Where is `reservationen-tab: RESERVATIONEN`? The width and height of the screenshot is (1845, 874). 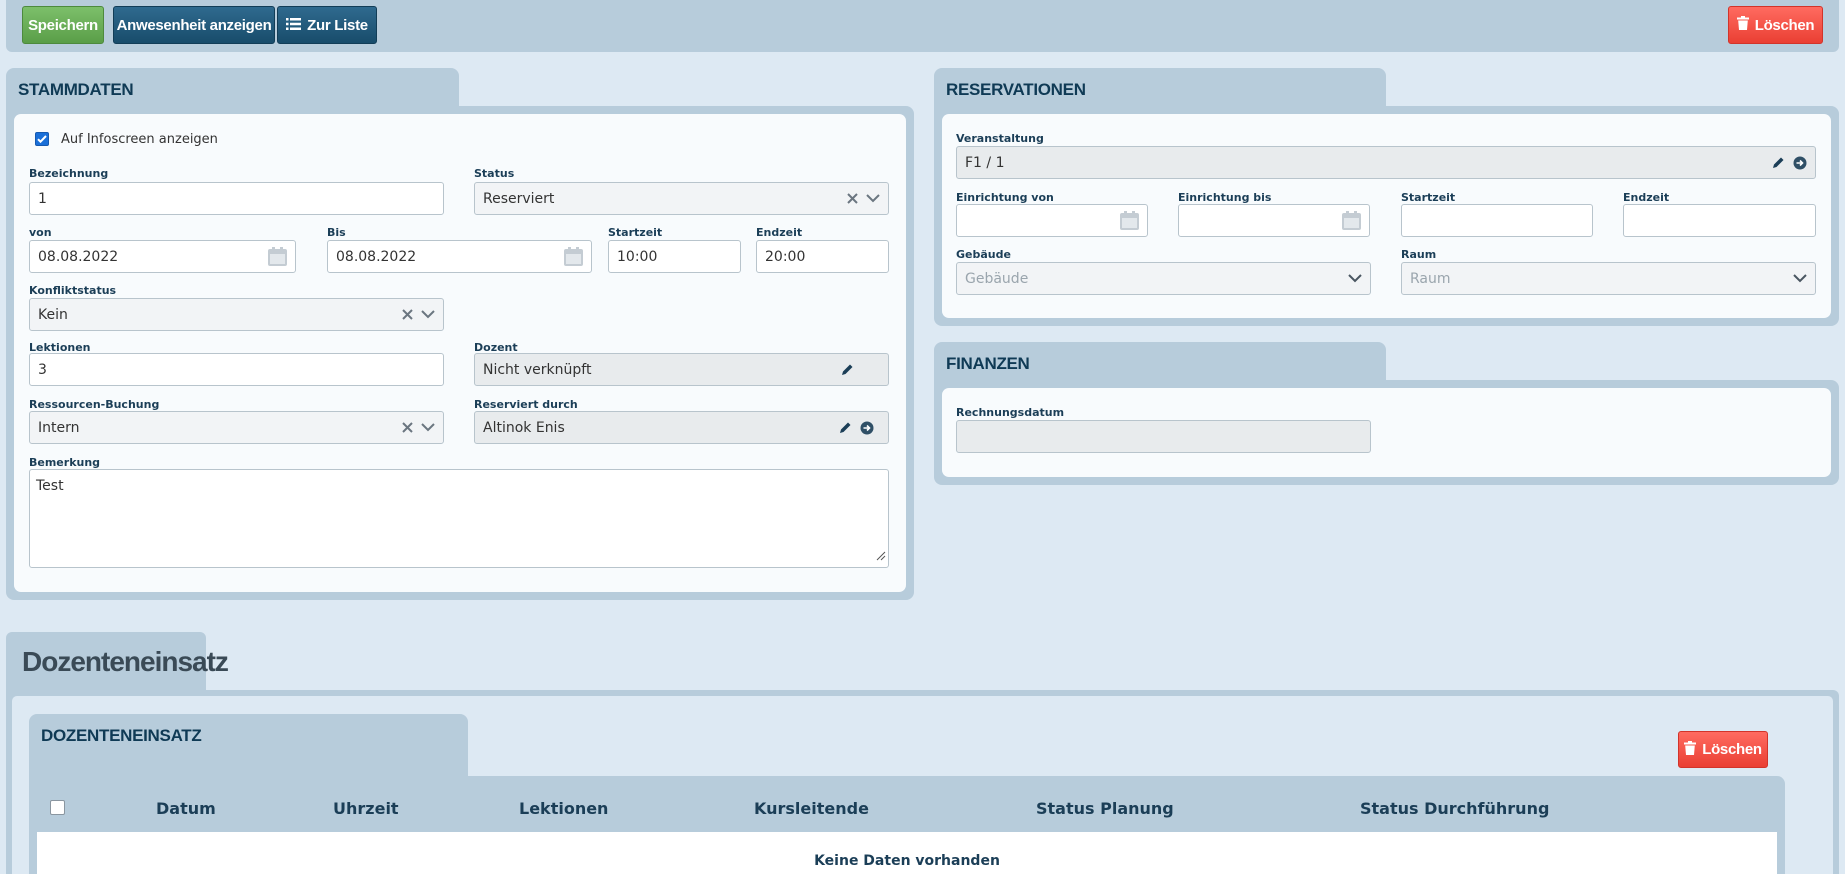
reservationen-tab: RESERVATIONEN is located at coordinates (1160, 89).